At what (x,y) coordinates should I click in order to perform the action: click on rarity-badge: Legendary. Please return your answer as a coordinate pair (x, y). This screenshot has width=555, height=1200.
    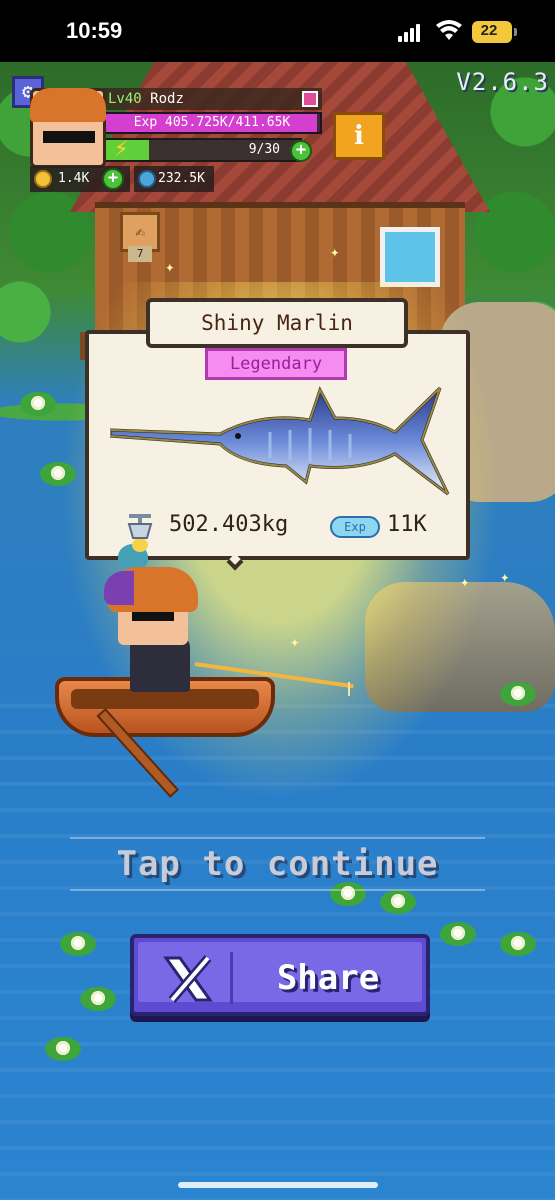
    Looking at the image, I should click on (276, 364).